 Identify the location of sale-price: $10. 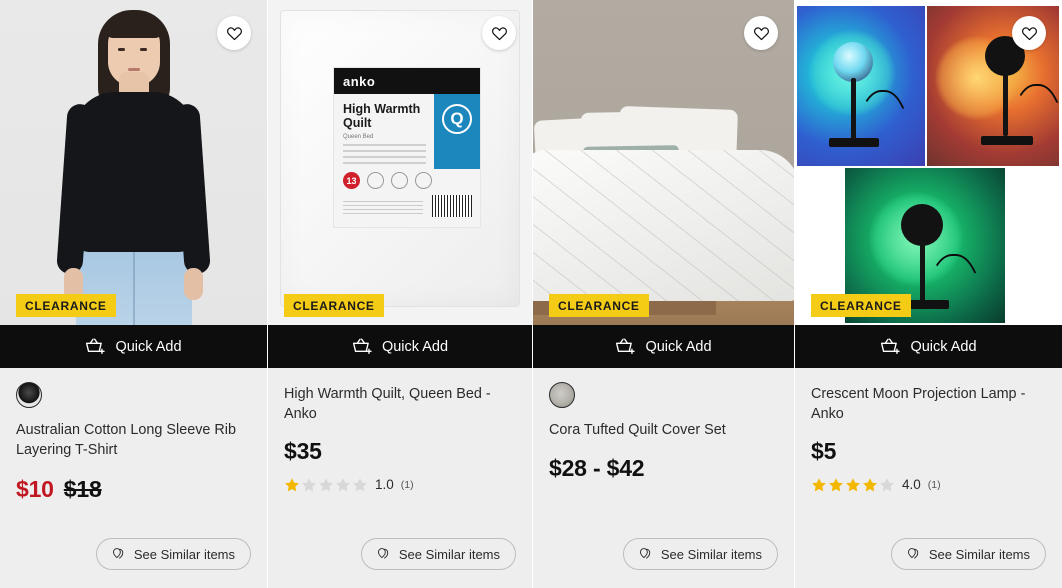
(35, 488).